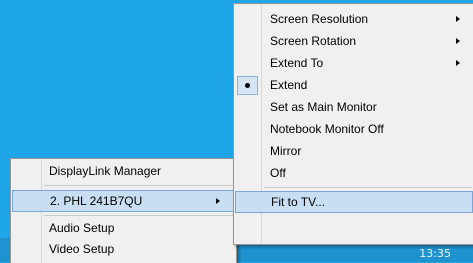 Image resolution: width=473 pixels, height=263 pixels. What do you see at coordinates (297, 63) in the screenshot?
I see `menu-item-label: Extend To` at bounding box center [297, 63].